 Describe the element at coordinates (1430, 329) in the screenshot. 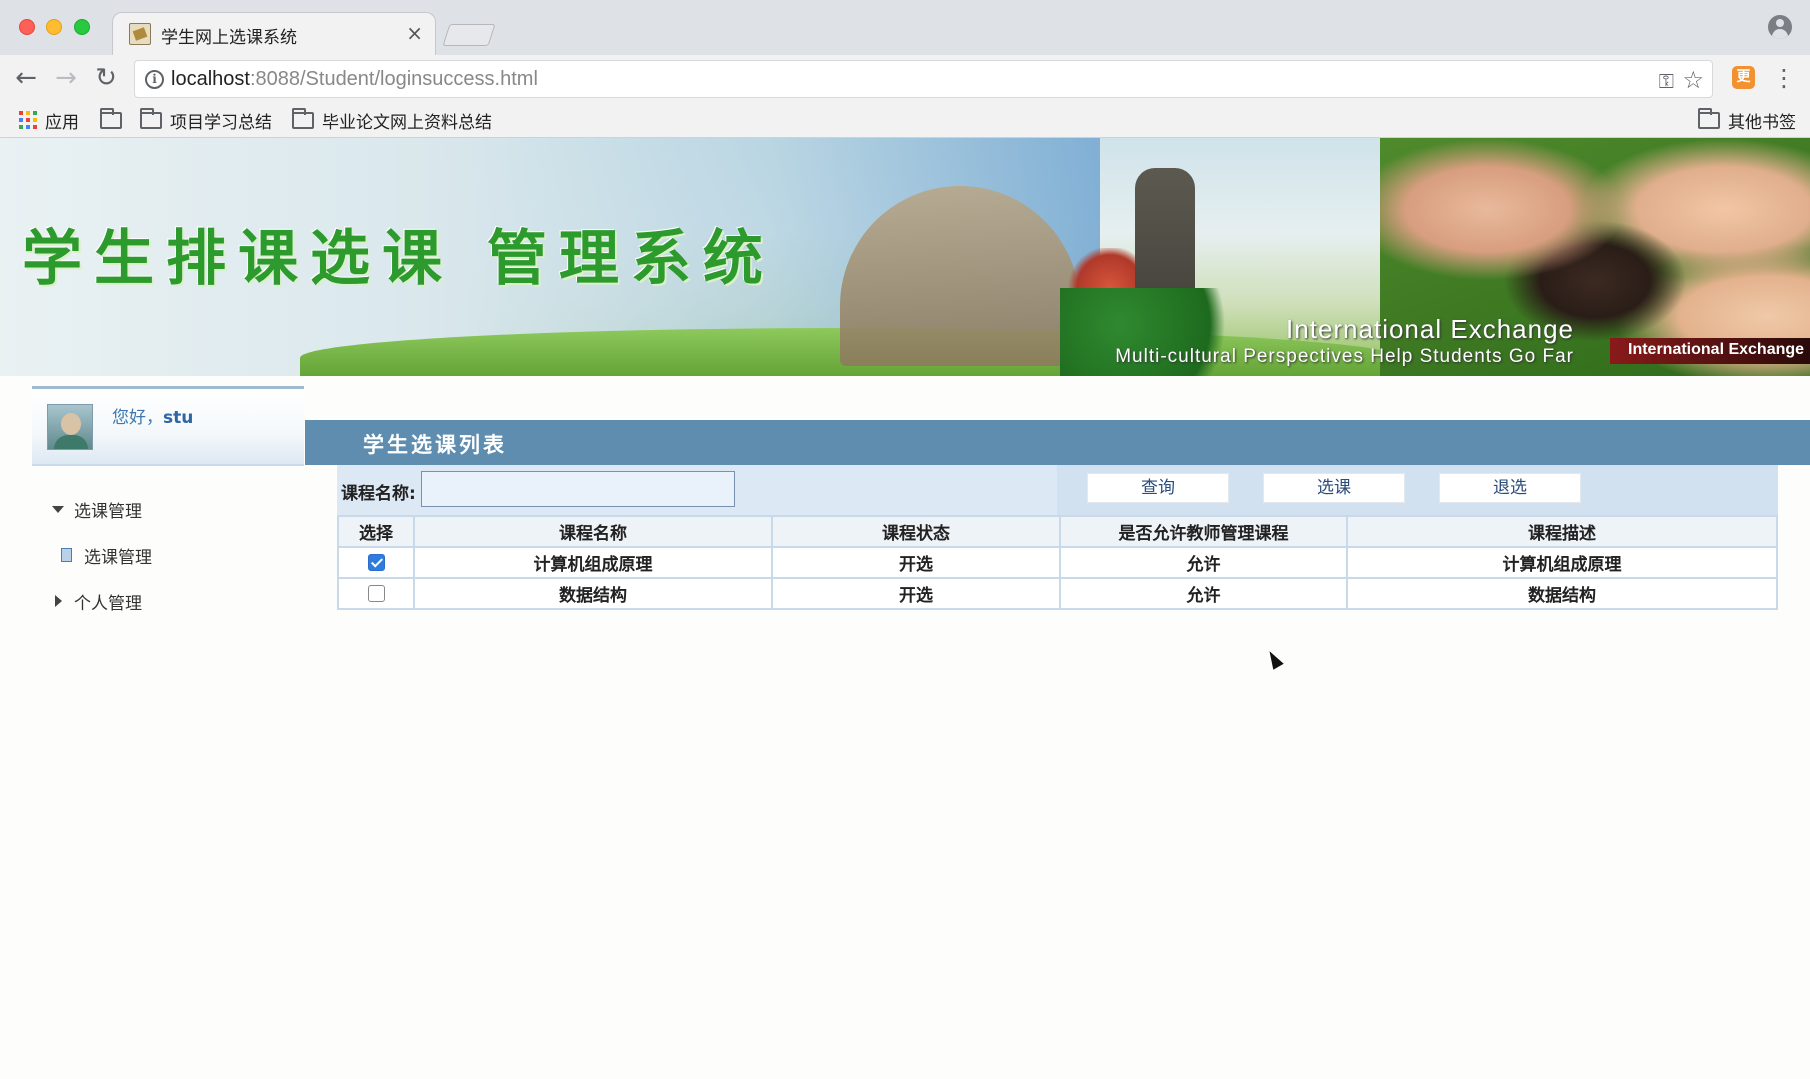

I see `banner-subtitle: International Exchange` at that location.